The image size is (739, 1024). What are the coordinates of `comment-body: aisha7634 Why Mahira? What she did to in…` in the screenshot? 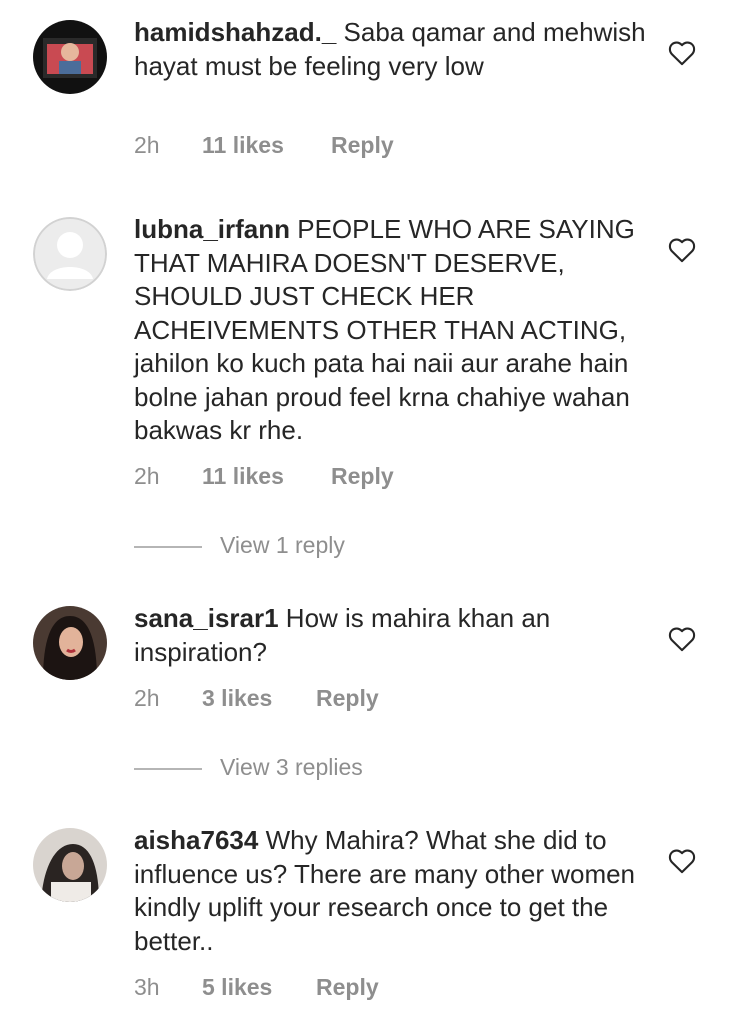 It's located at (394, 891).